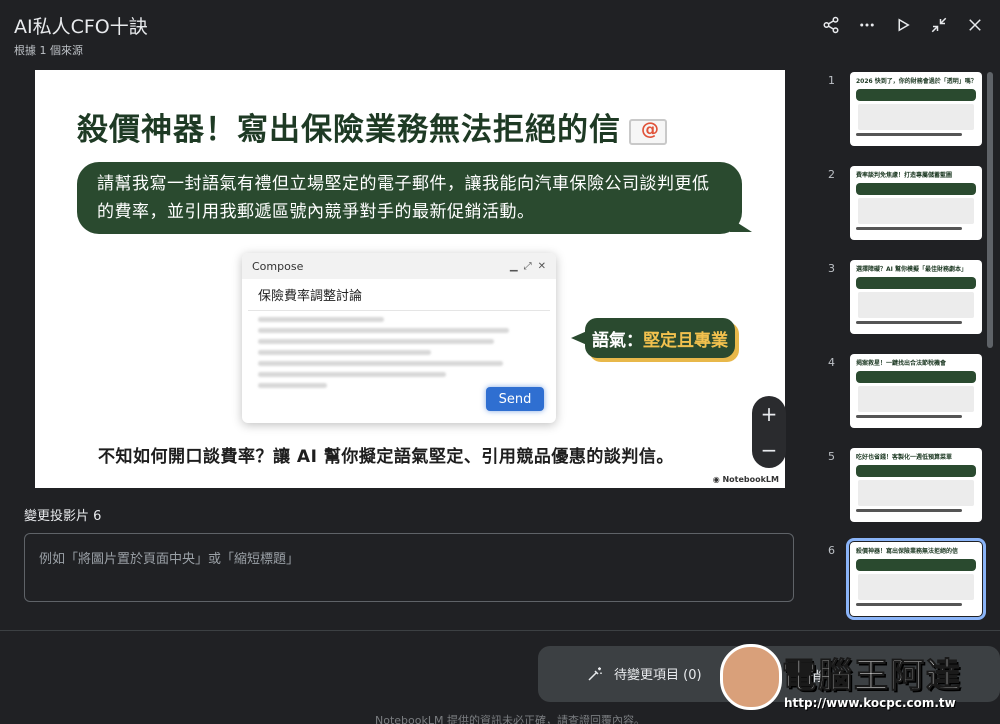  I want to click on compose-header: Compose ▁ ⤢ ✕, so click(399, 266).